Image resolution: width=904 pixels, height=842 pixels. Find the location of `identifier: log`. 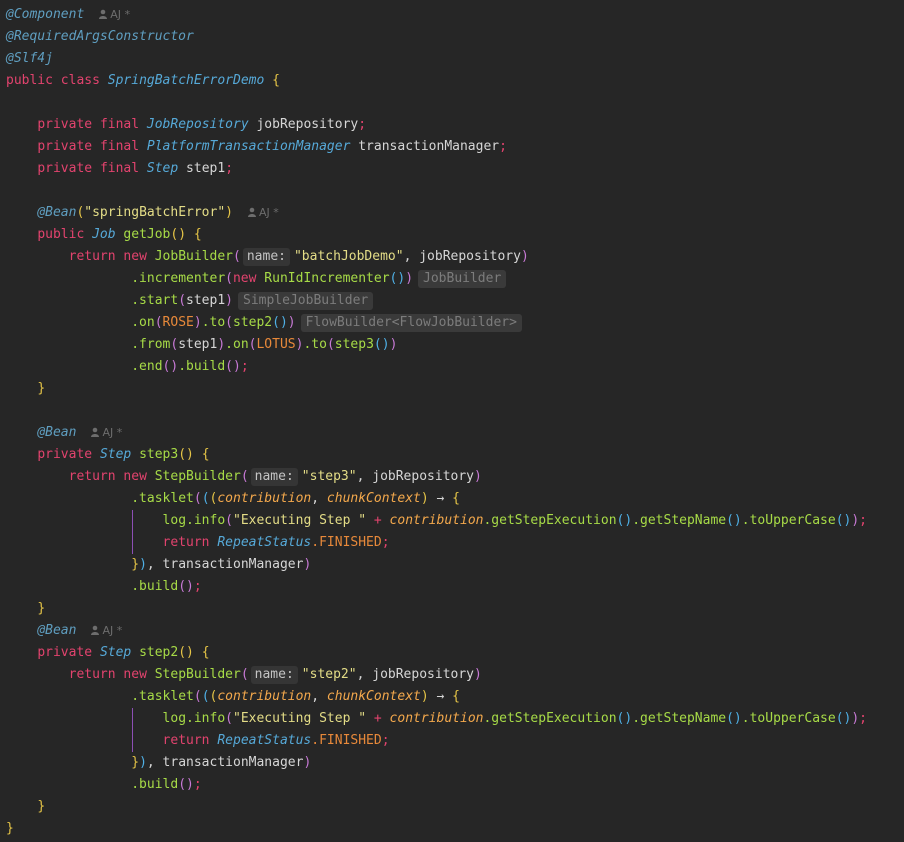

identifier: log is located at coordinates (174, 718).